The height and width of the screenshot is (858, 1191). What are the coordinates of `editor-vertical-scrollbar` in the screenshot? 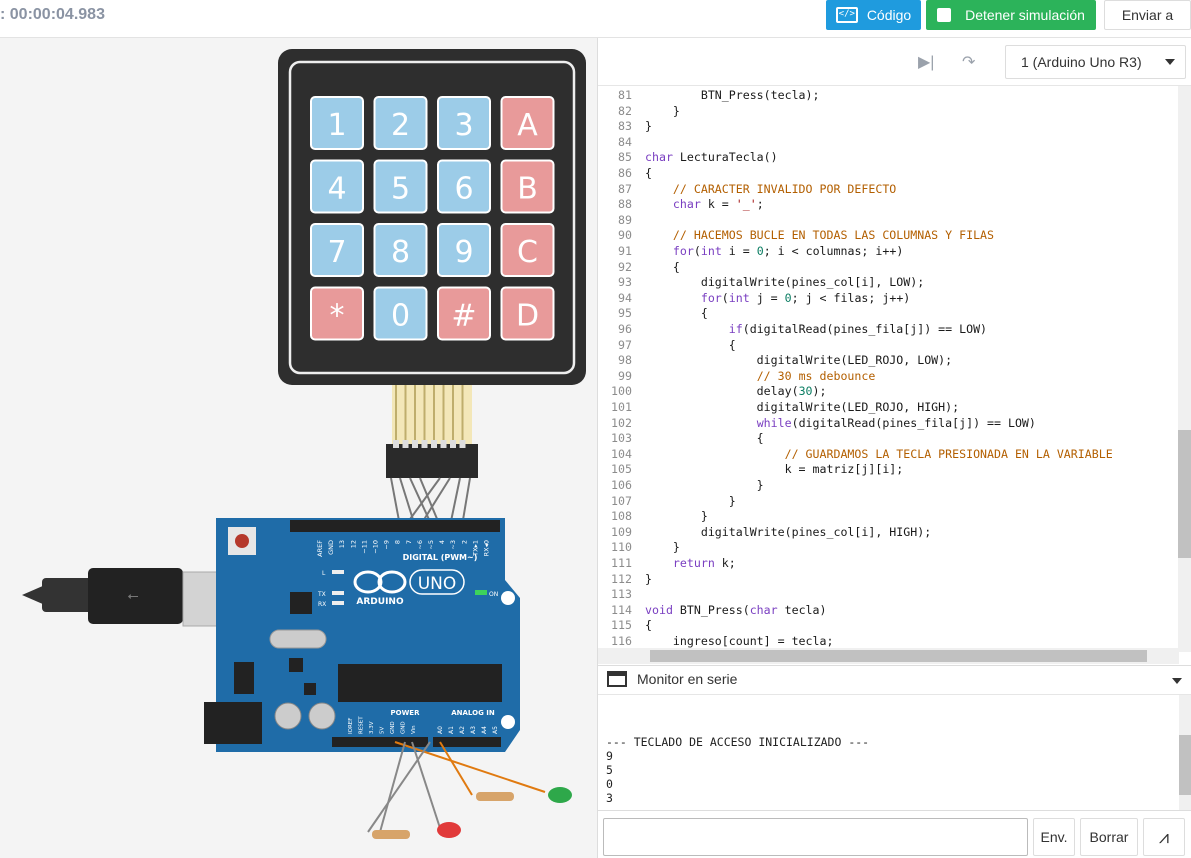 It's located at (1184, 369).